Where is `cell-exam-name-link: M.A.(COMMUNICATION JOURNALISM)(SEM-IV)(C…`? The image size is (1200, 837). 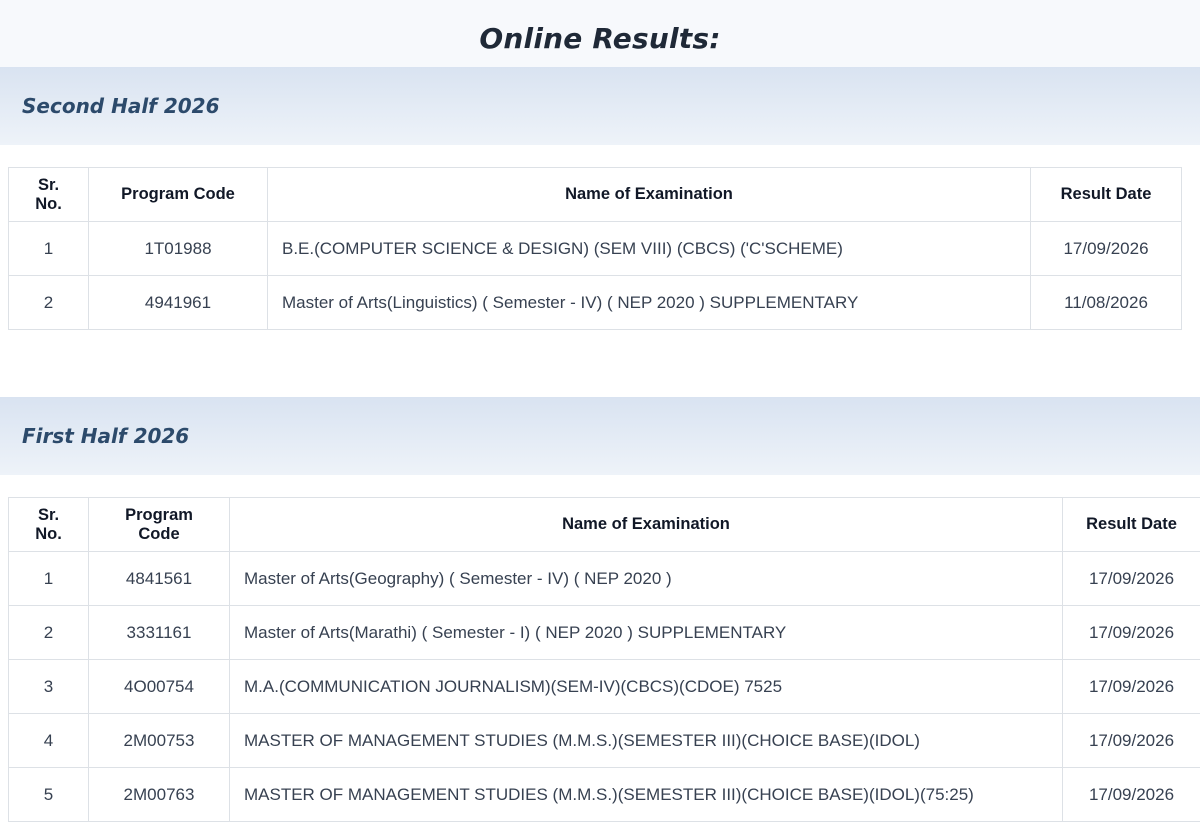 cell-exam-name-link: M.A.(COMMUNICATION JOURNALISM)(SEM-IV)(C… is located at coordinates (646, 686).